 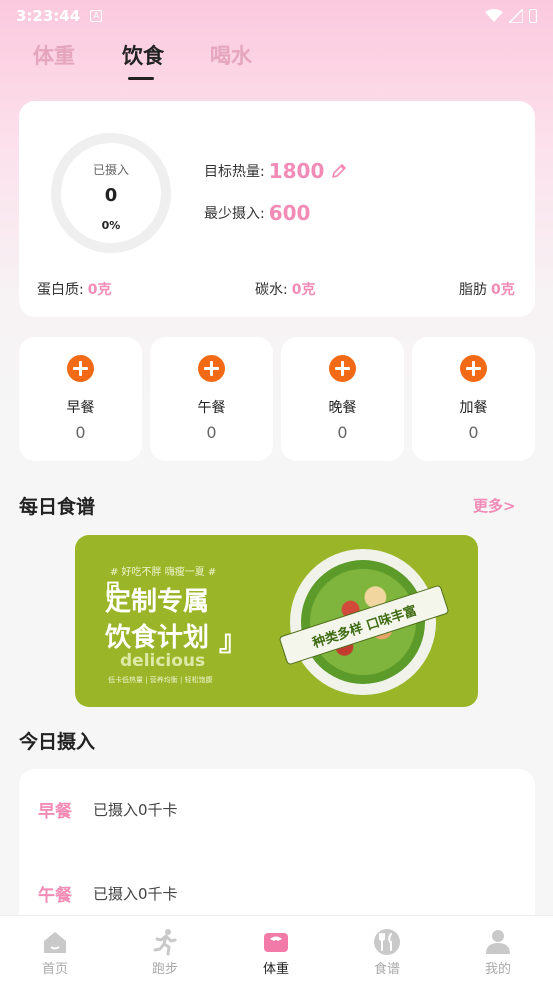 I want to click on intake-row-breakfast: 早餐 已摄入0千卡, so click(x=108, y=809).